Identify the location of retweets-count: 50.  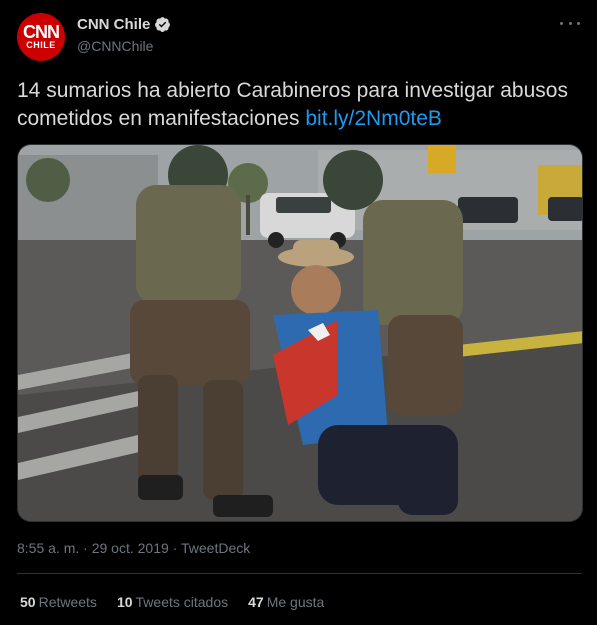
(28, 602).